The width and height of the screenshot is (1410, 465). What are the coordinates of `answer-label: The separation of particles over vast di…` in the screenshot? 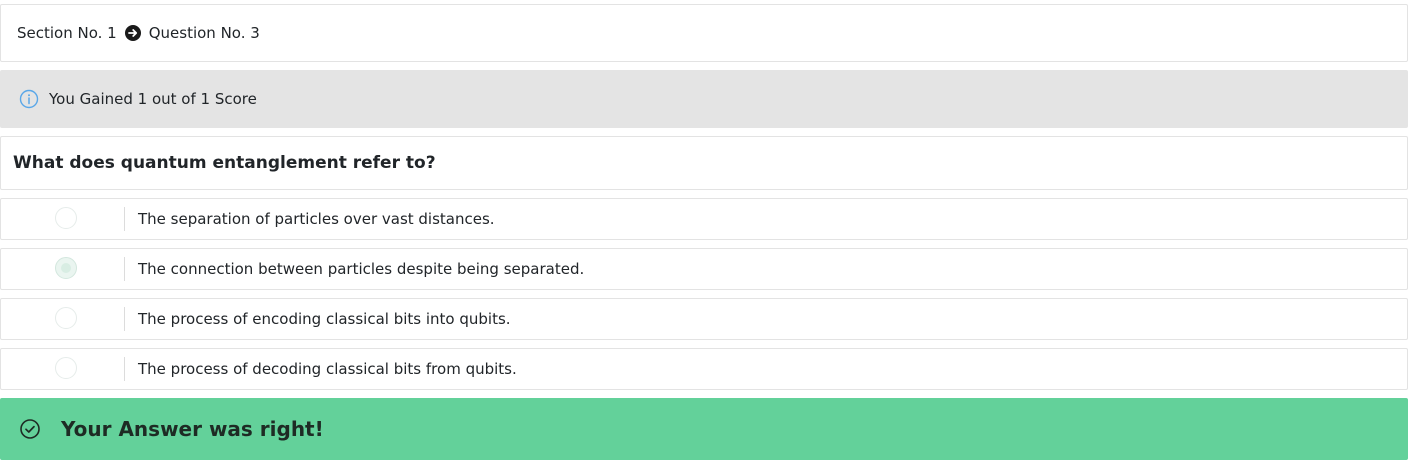 It's located at (316, 219).